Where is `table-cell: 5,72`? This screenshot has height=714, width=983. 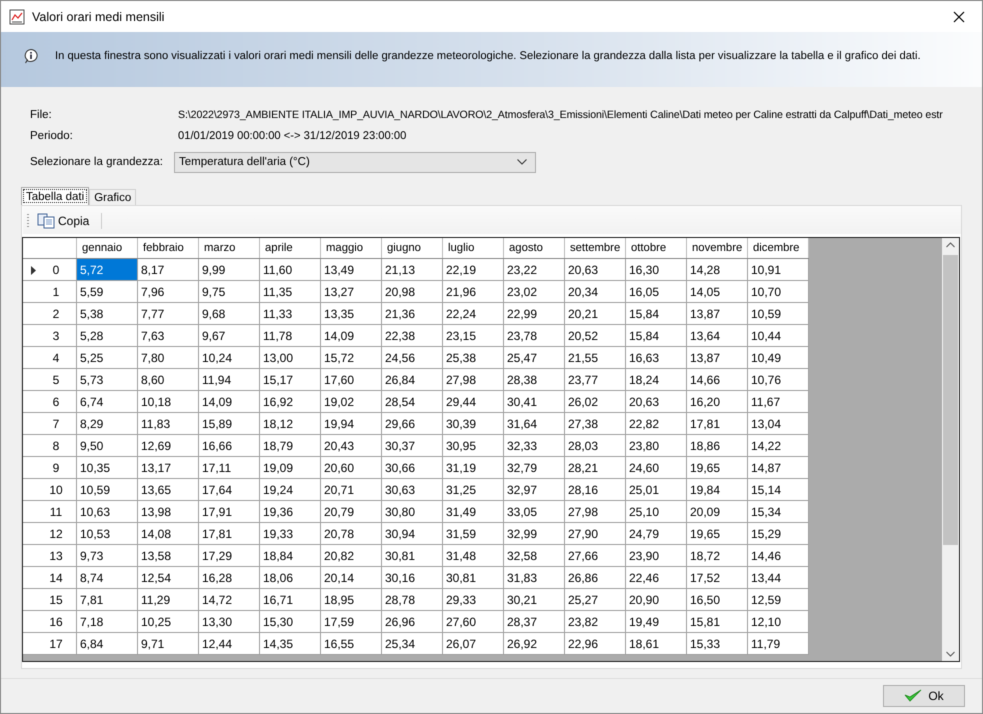
table-cell: 5,72 is located at coordinates (107, 269).